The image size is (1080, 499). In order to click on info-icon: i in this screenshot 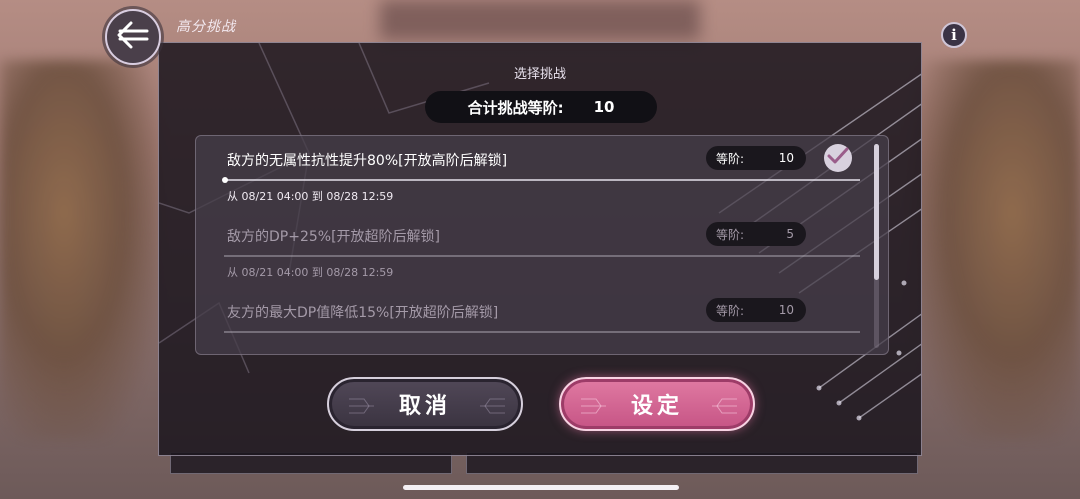, I will do `click(954, 35)`.